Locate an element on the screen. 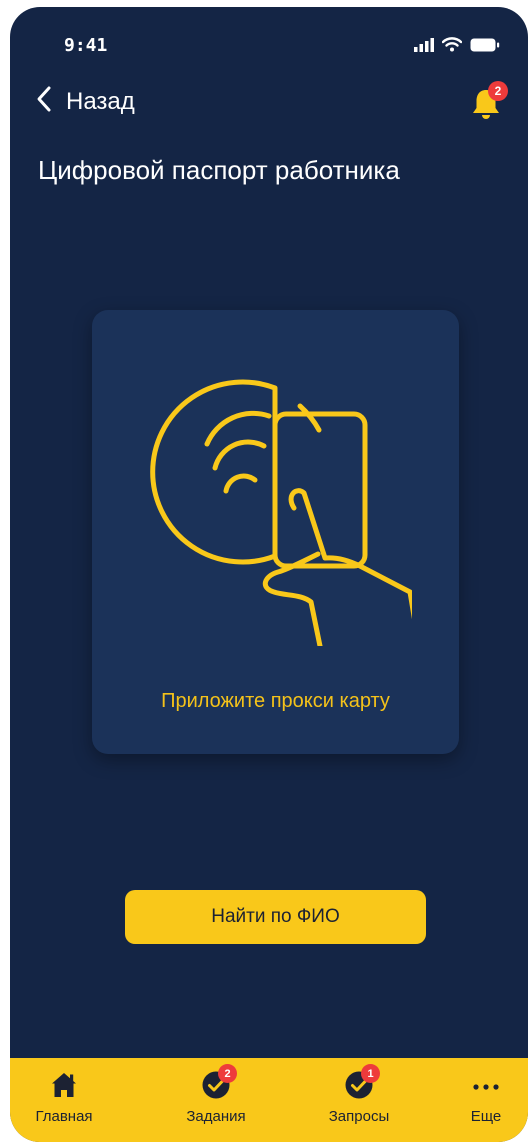 Image resolution: width=531 pixels, height=1147 pixels. bell-icon is located at coordinates (486, 107).